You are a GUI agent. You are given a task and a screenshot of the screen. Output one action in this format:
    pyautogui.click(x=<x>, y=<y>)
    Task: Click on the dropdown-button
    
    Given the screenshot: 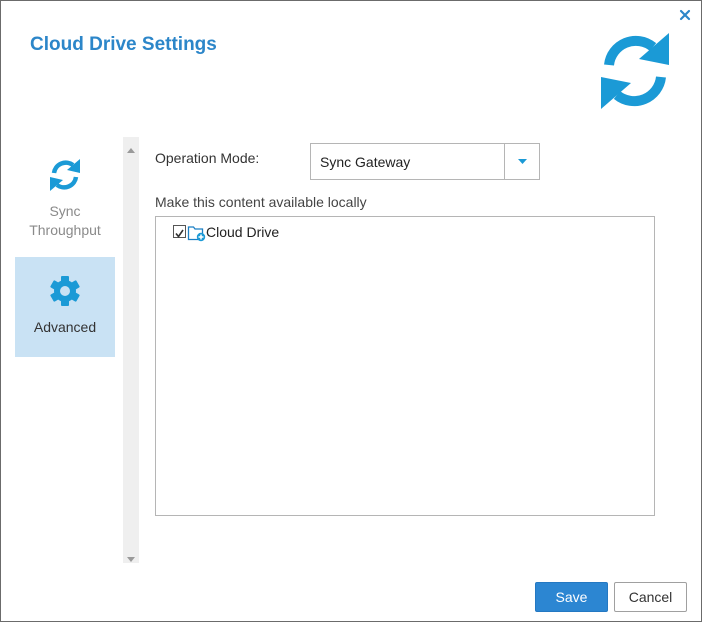 What is the action you would take?
    pyautogui.click(x=521, y=161)
    